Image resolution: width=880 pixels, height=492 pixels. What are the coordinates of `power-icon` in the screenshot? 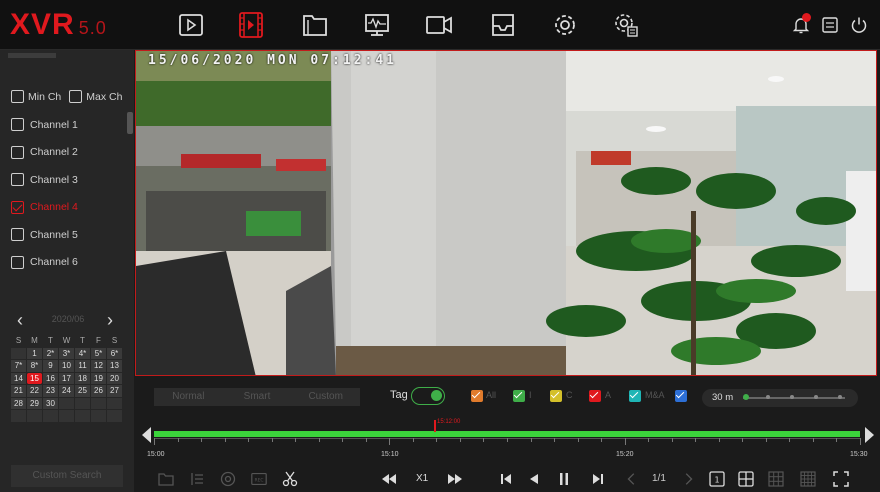 It's located at (859, 25).